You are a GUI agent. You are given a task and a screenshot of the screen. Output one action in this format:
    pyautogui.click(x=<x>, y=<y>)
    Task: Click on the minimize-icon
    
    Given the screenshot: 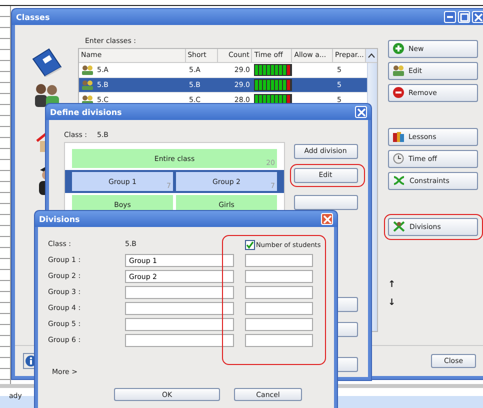 What is the action you would take?
    pyautogui.click(x=450, y=17)
    